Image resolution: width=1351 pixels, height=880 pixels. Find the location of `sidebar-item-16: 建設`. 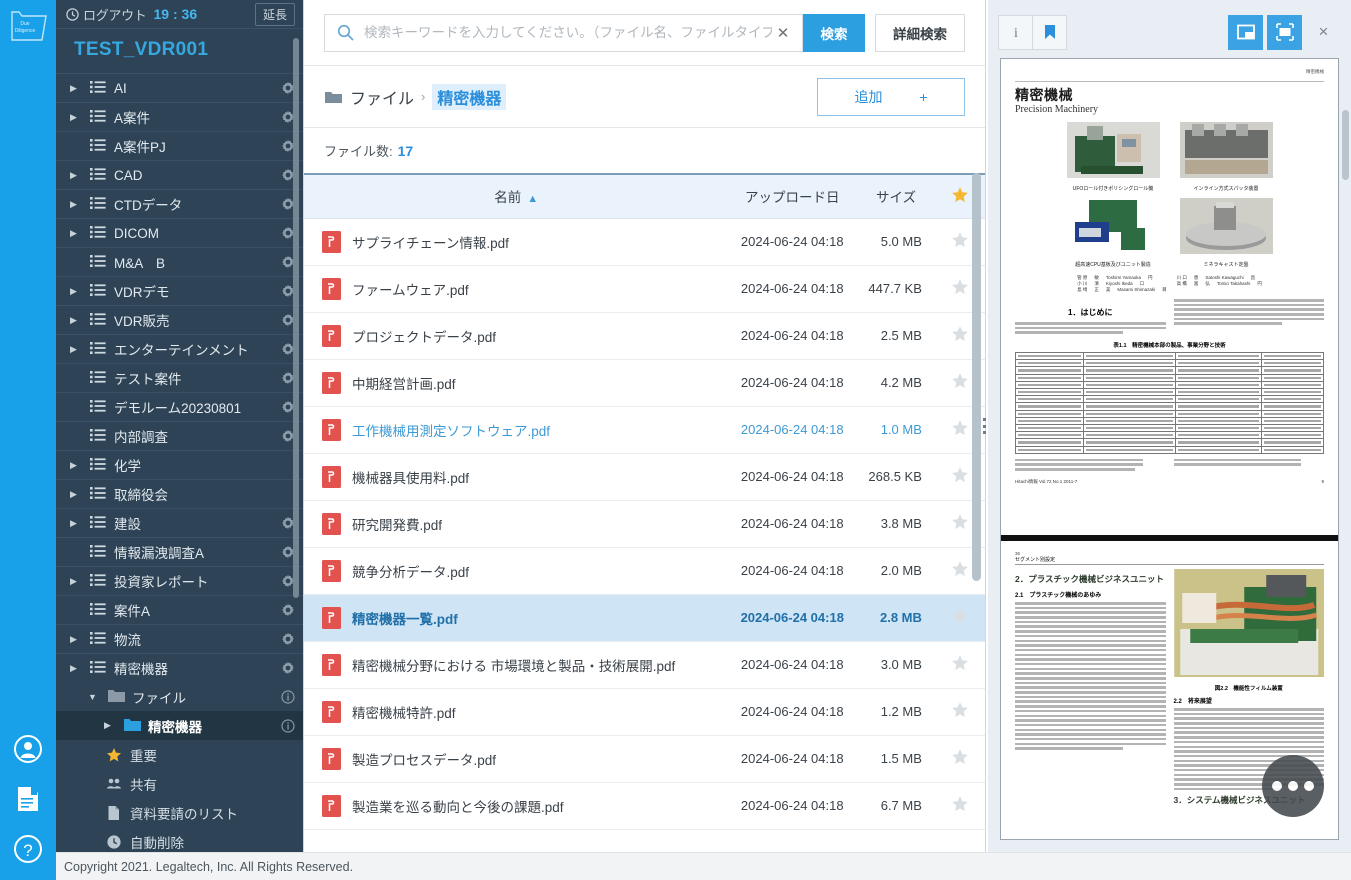

sidebar-item-16: 建設 is located at coordinates (179, 522).